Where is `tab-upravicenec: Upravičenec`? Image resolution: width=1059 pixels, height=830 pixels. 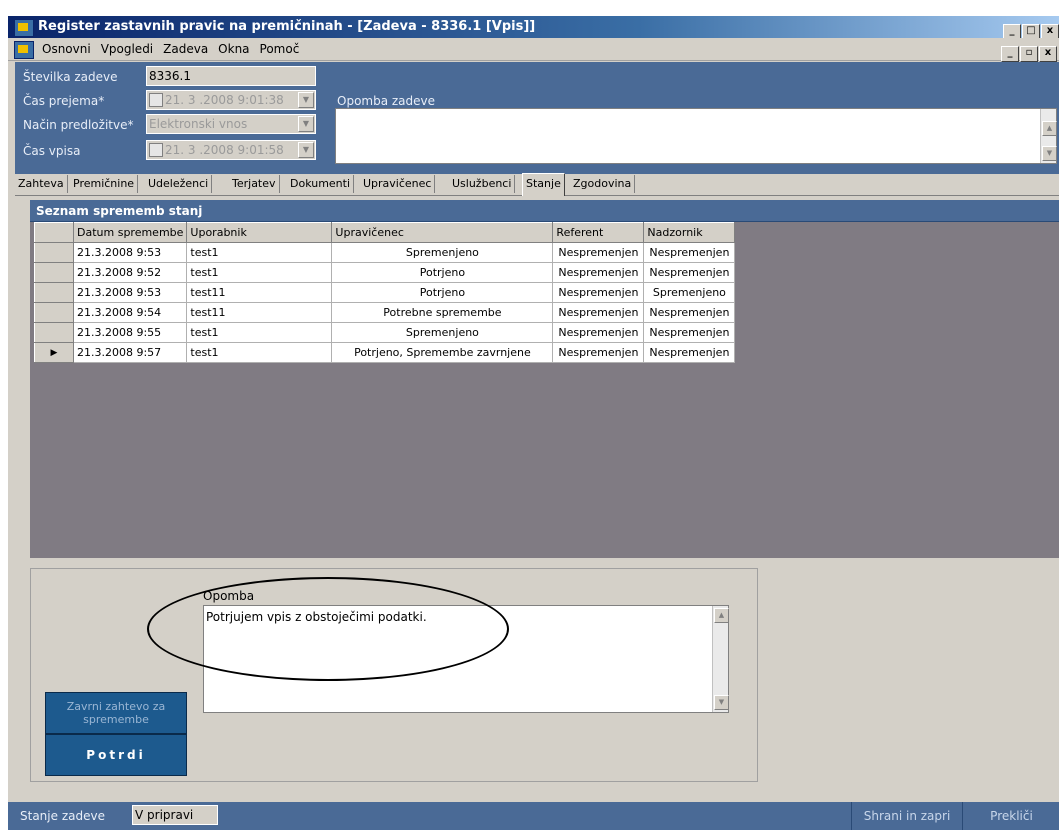 tab-upravicenec: Upravičenec is located at coordinates (398, 184).